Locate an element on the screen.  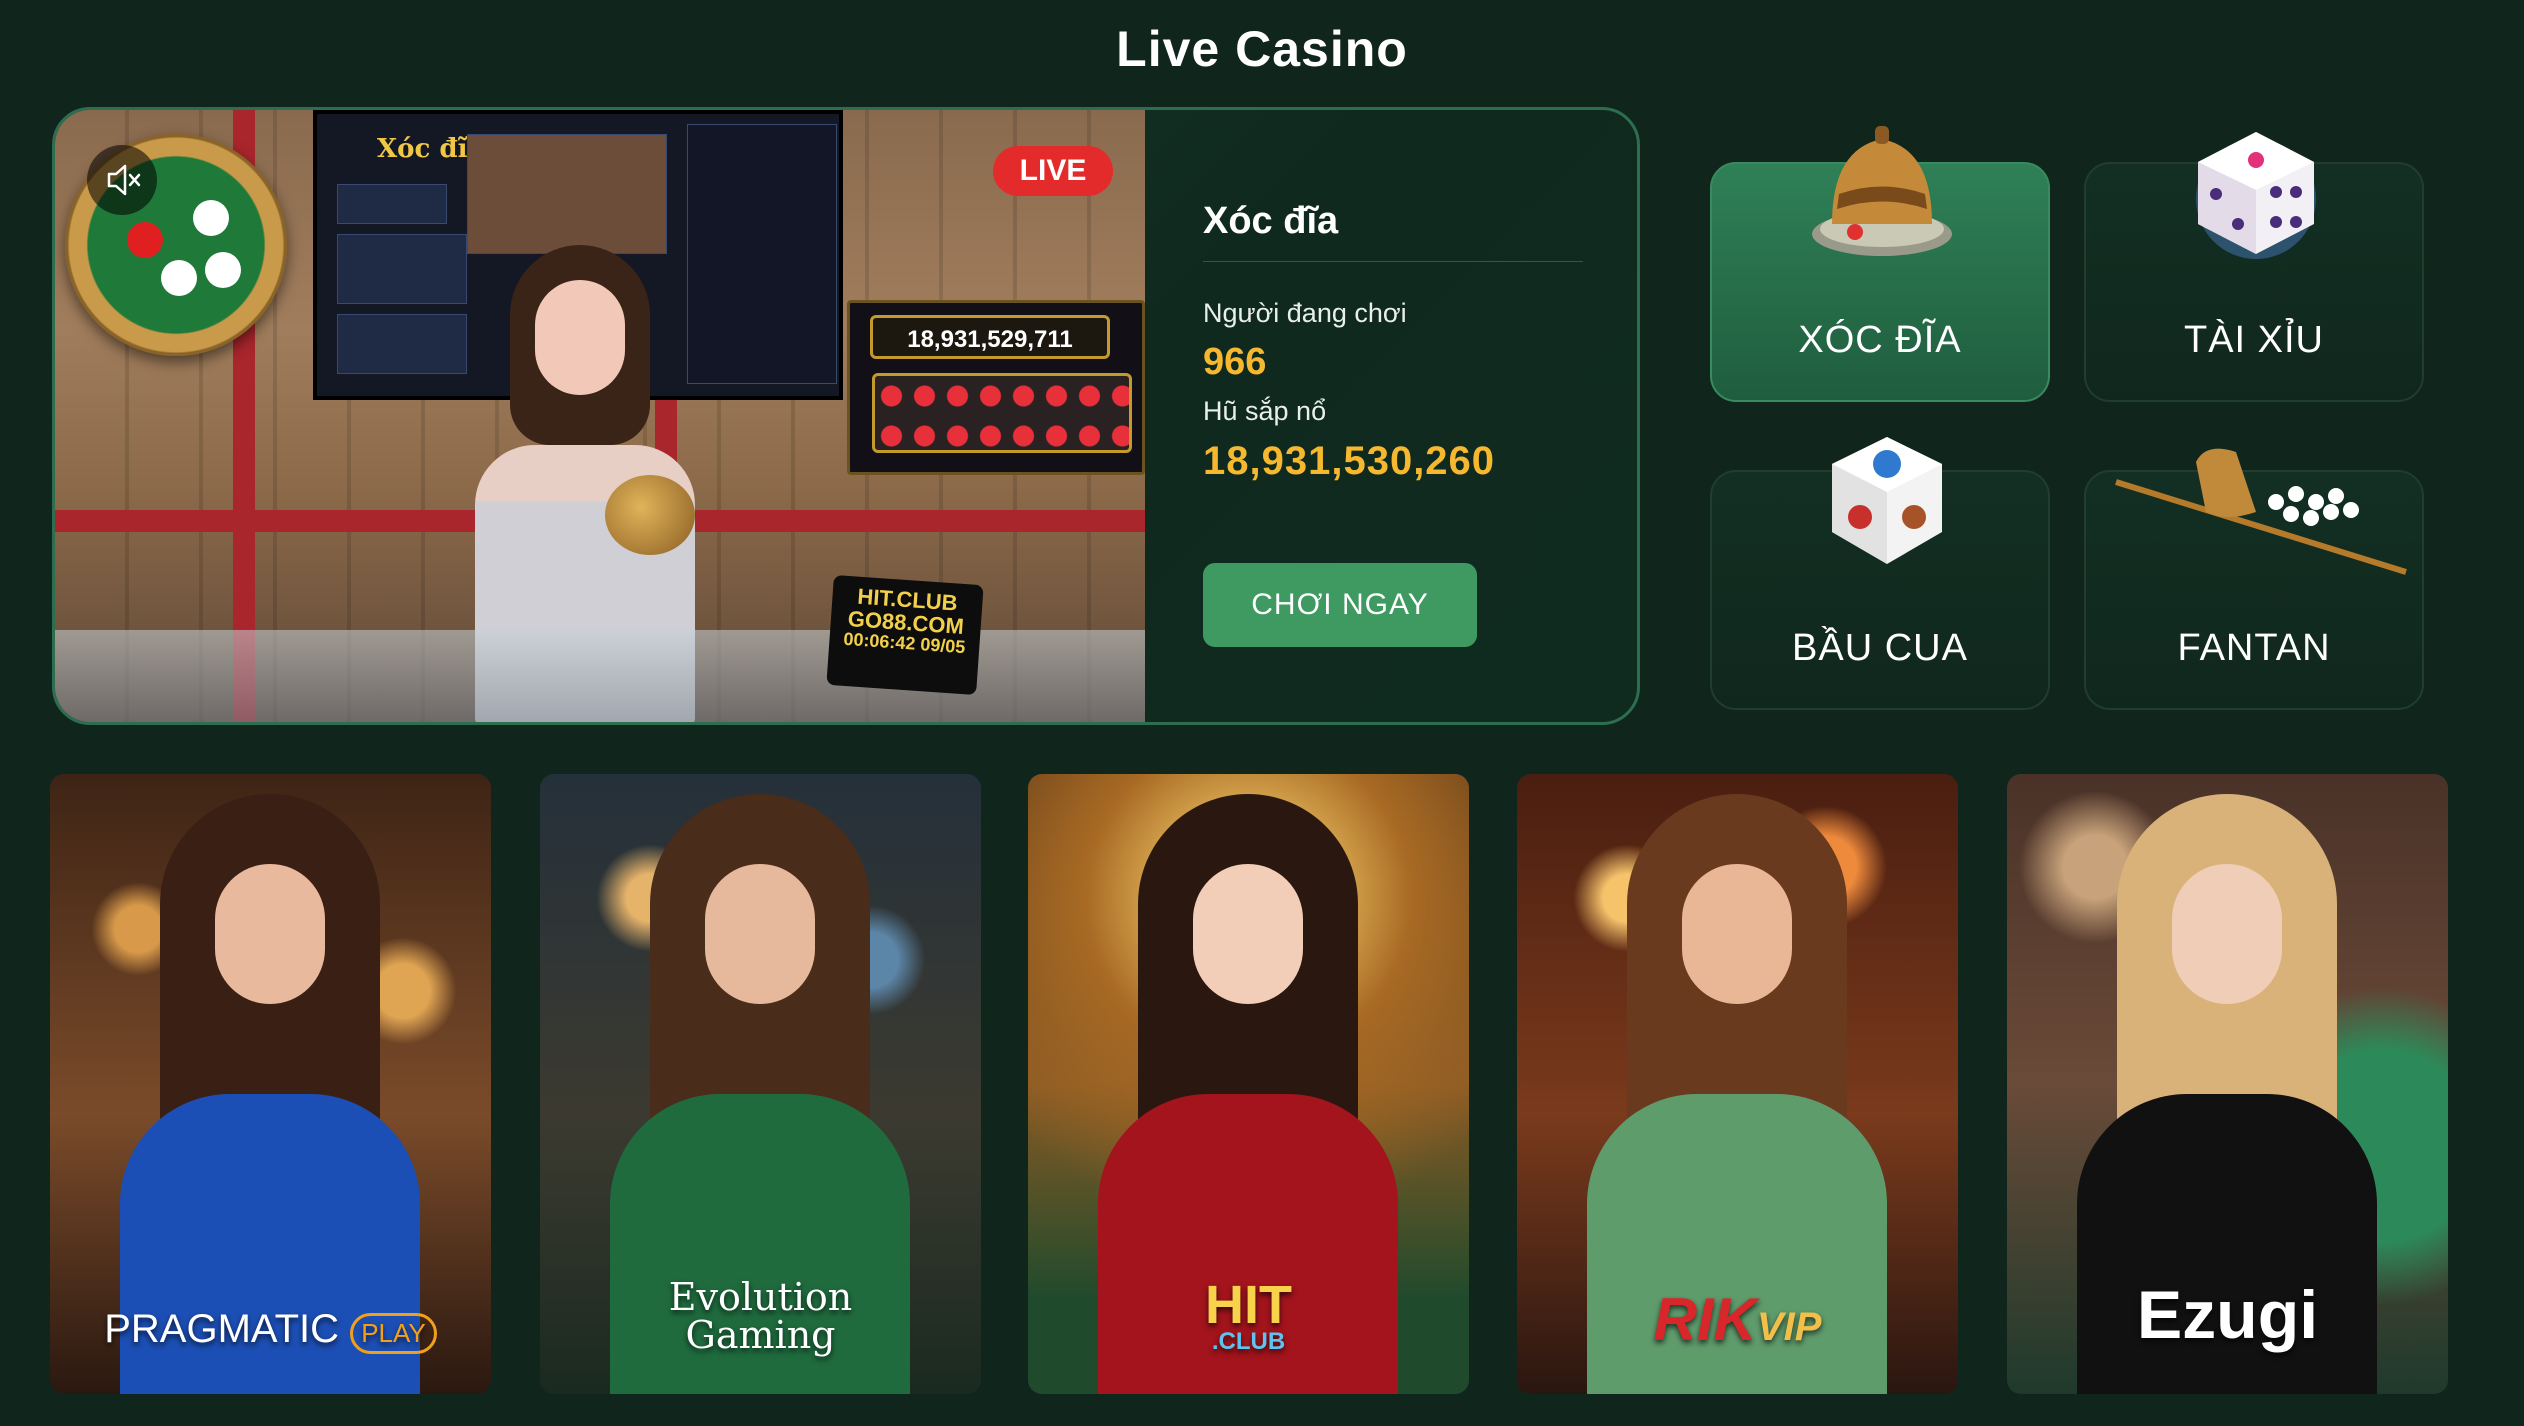
provider-logo: Evolution Gaming is located at coordinates (760, 1316).